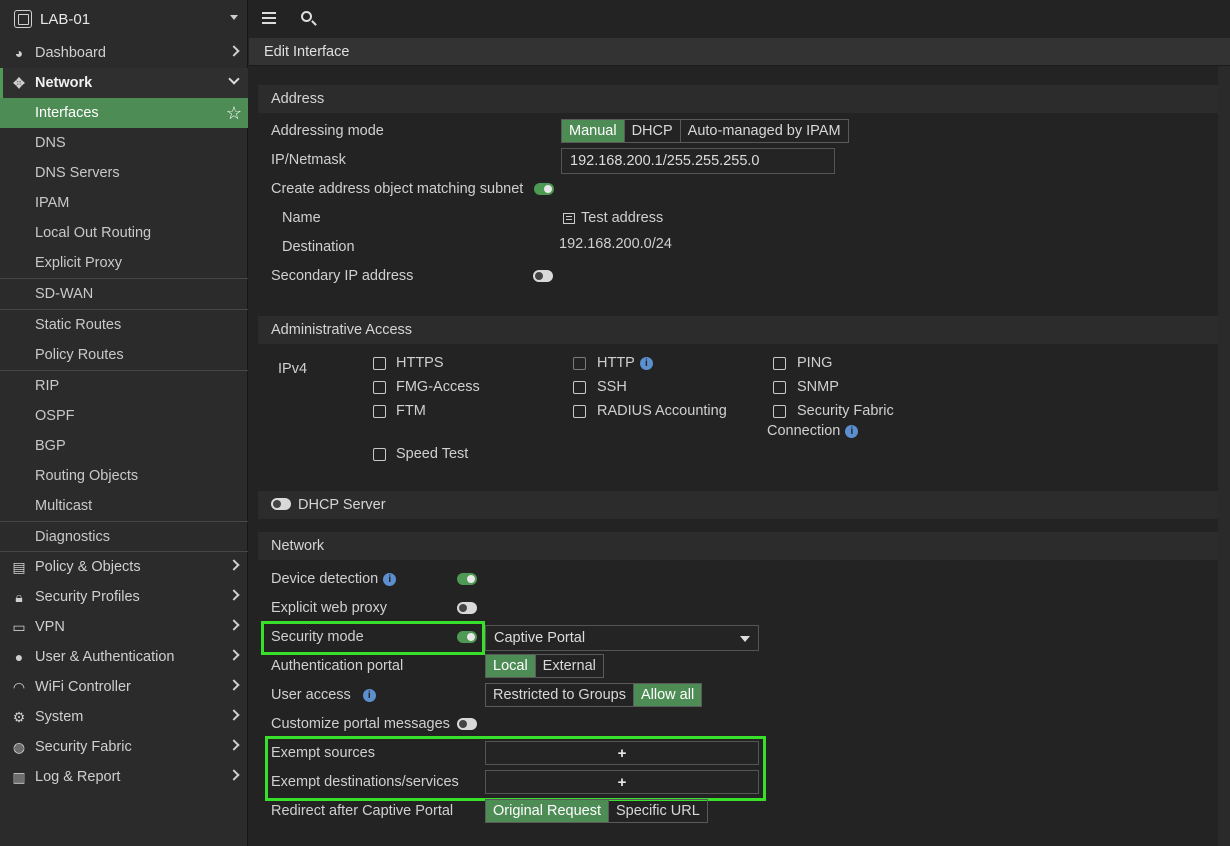  What do you see at coordinates (72, 537) in the screenshot?
I see `sidebar-item-label: Diagnostics` at bounding box center [72, 537].